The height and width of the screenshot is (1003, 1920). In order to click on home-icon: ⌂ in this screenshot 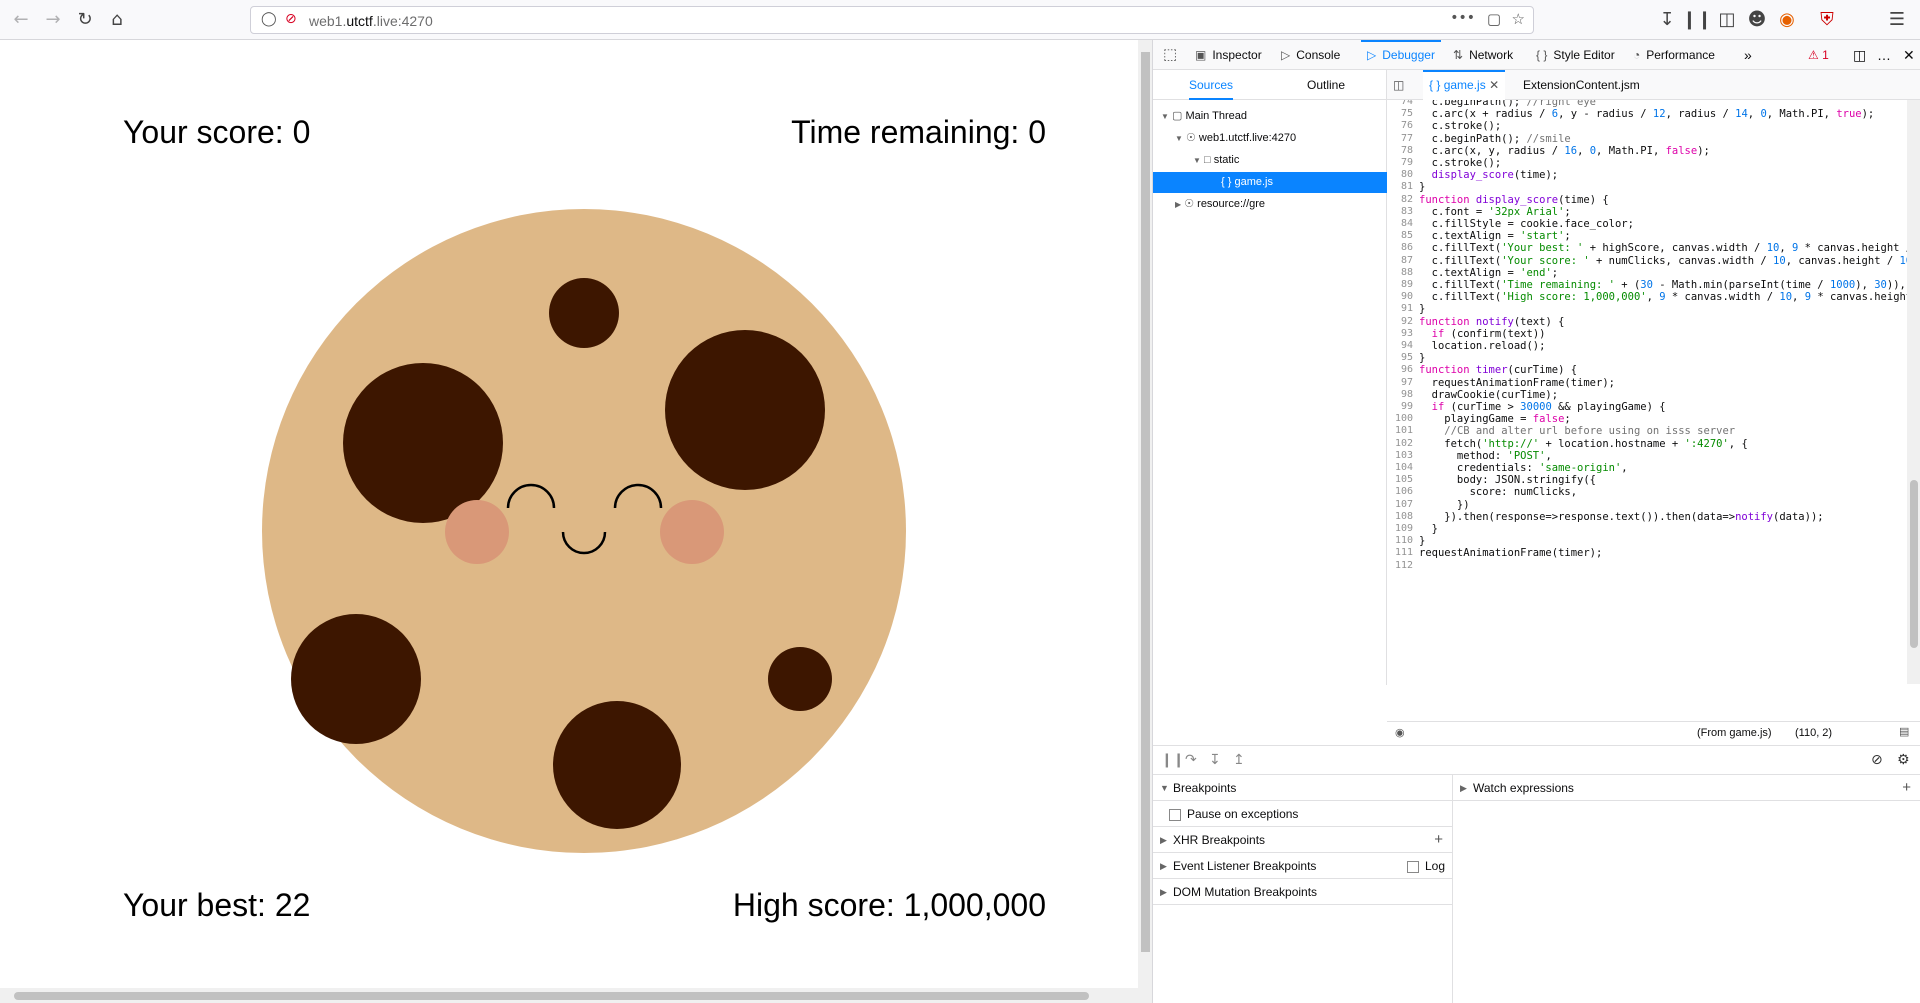, I will do `click(117, 20)`.